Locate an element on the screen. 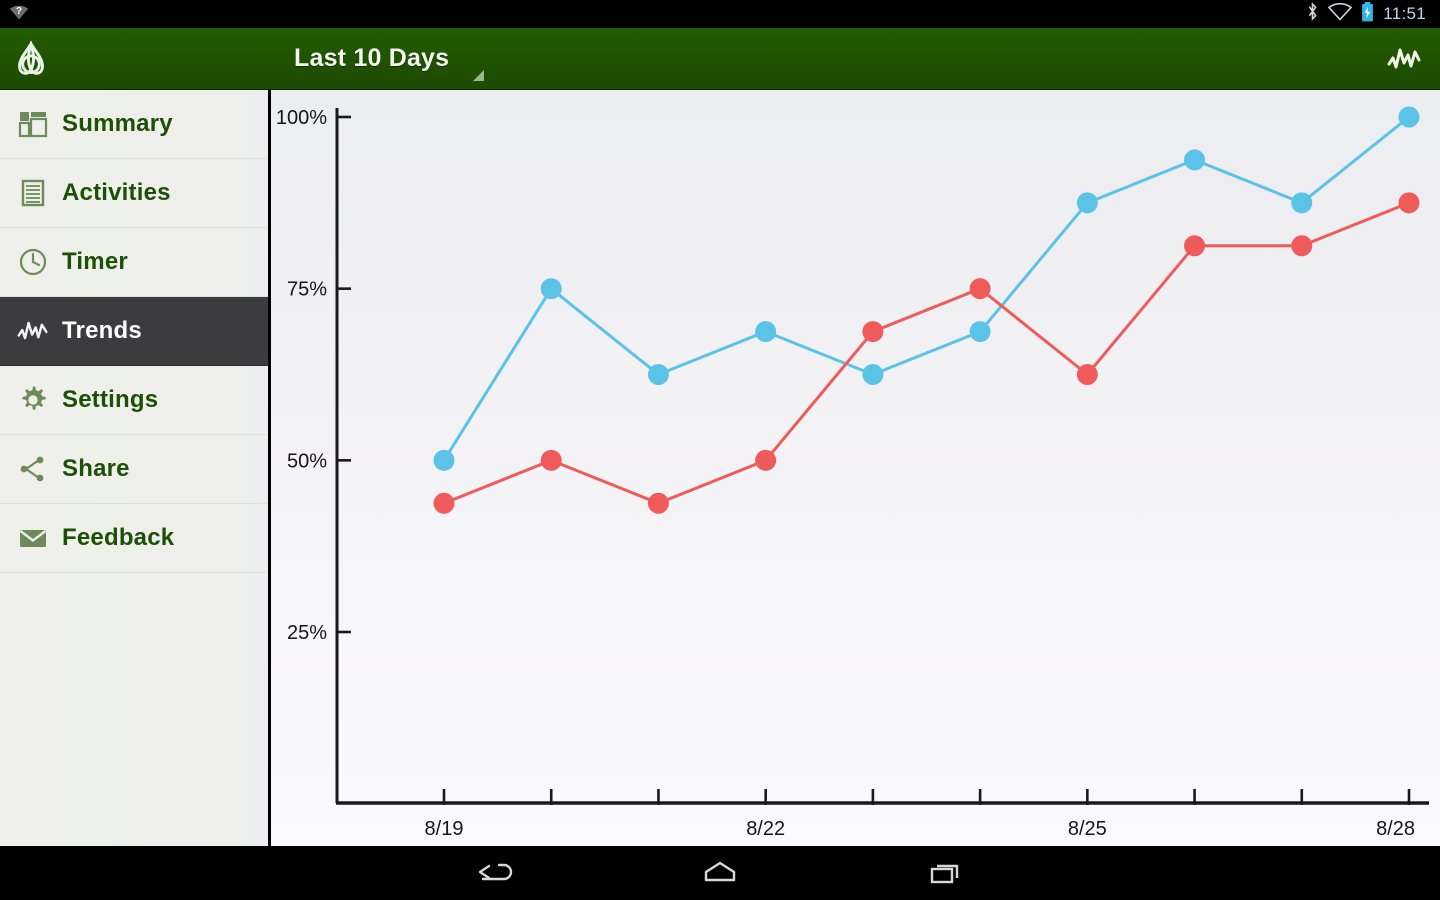 Image resolution: width=1440 pixels, height=900 pixels. sidebar-item-trends: Trends is located at coordinates (134, 331).